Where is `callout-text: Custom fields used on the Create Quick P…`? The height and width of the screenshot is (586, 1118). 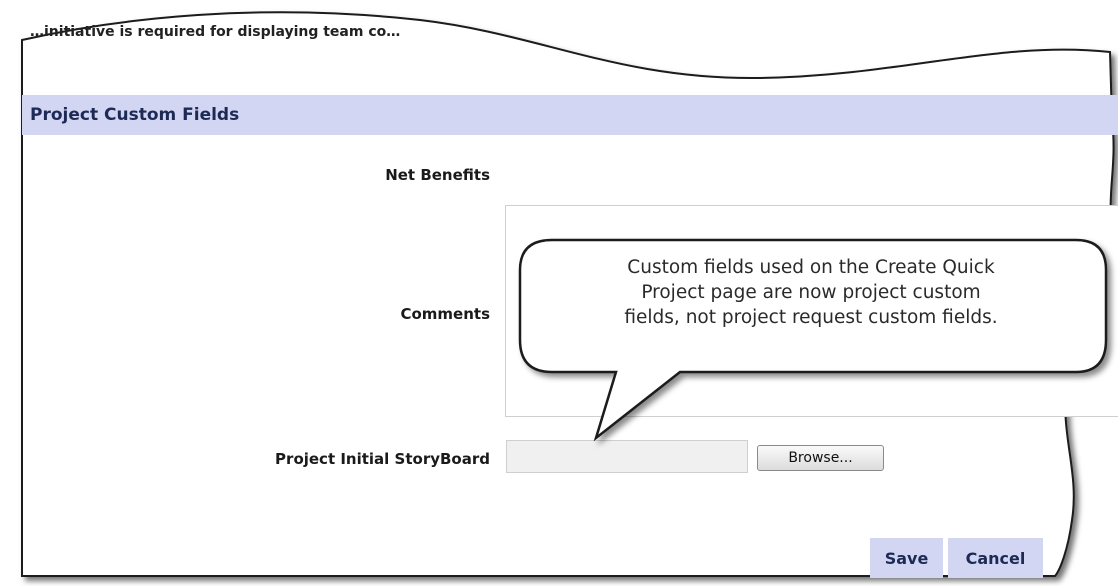 callout-text: Custom fields used on the Create Quick P… is located at coordinates (811, 292).